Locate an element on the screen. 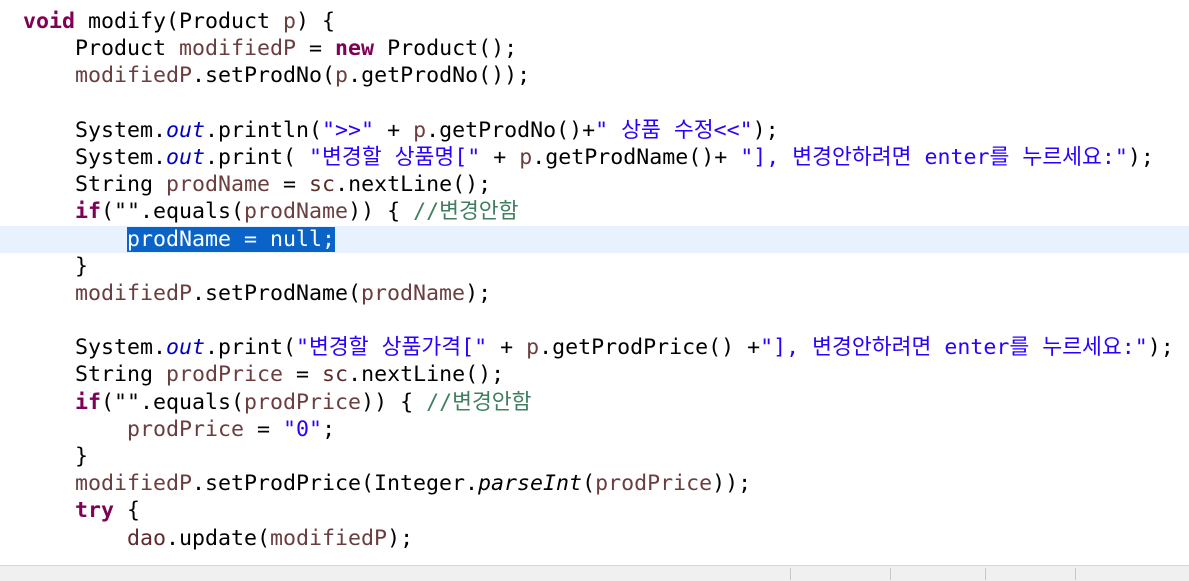 The image size is (1189, 581). code-token: new is located at coordinates (355, 49).